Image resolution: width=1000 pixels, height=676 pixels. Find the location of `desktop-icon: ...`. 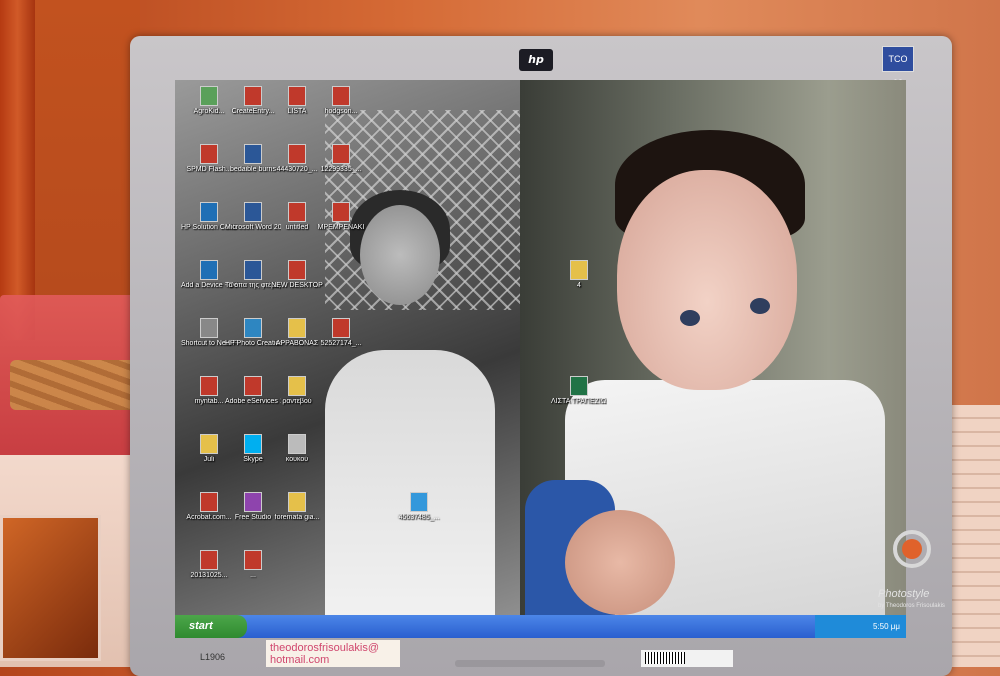

desktop-icon: ... is located at coordinates (253, 565).